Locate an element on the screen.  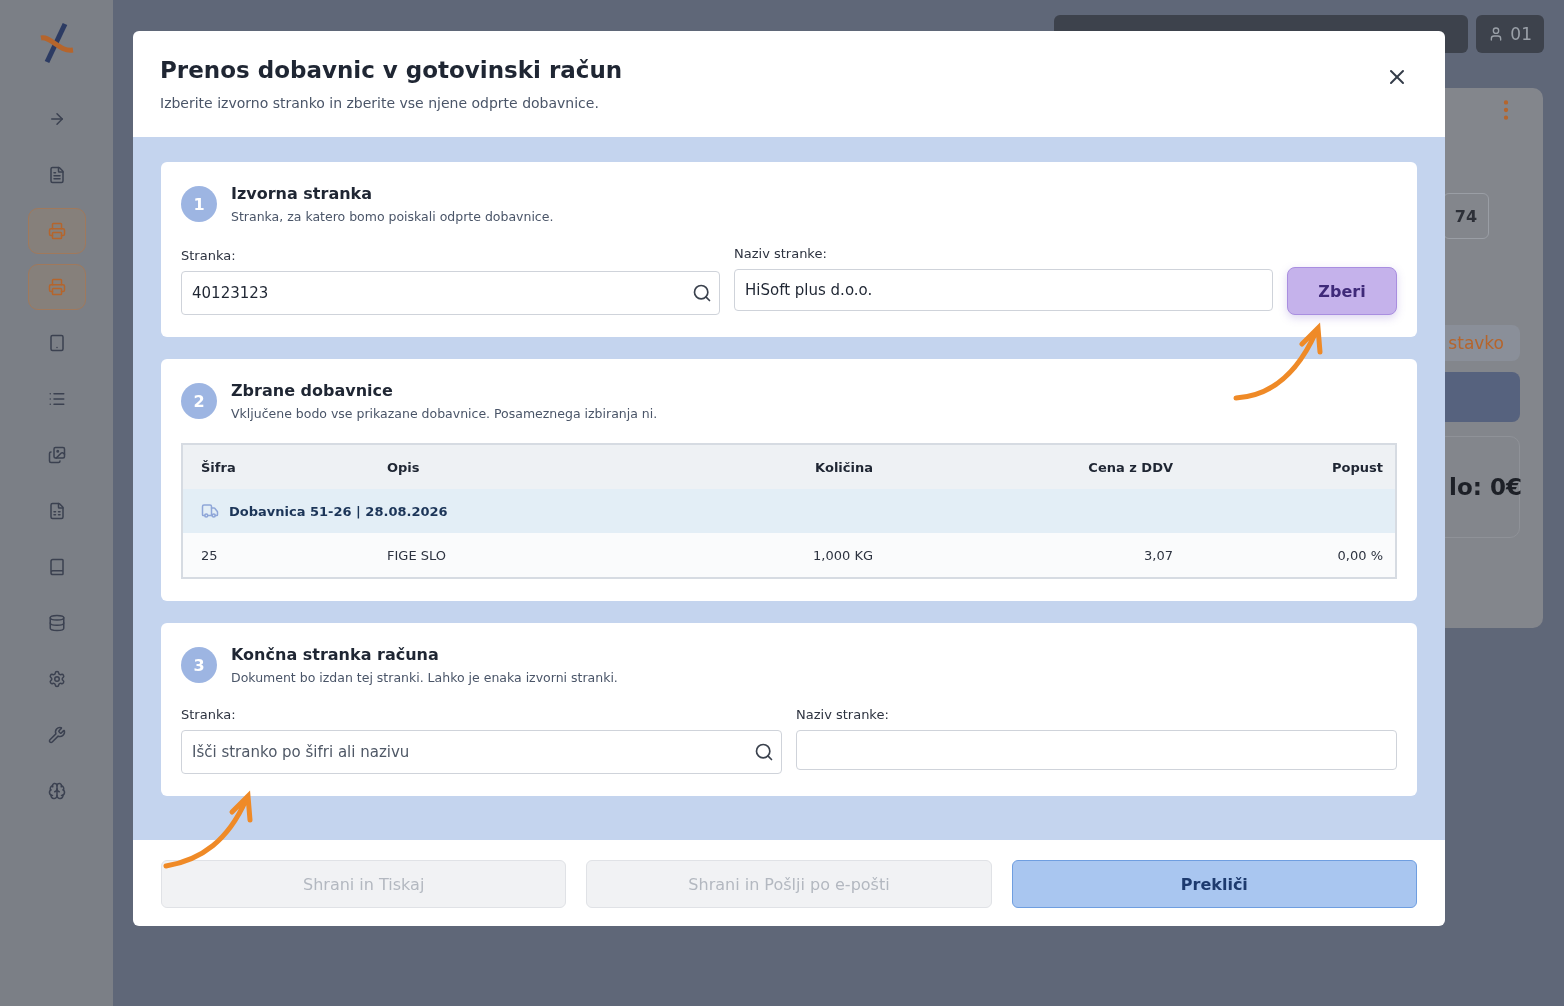
logo-icon is located at coordinates (56, 44).